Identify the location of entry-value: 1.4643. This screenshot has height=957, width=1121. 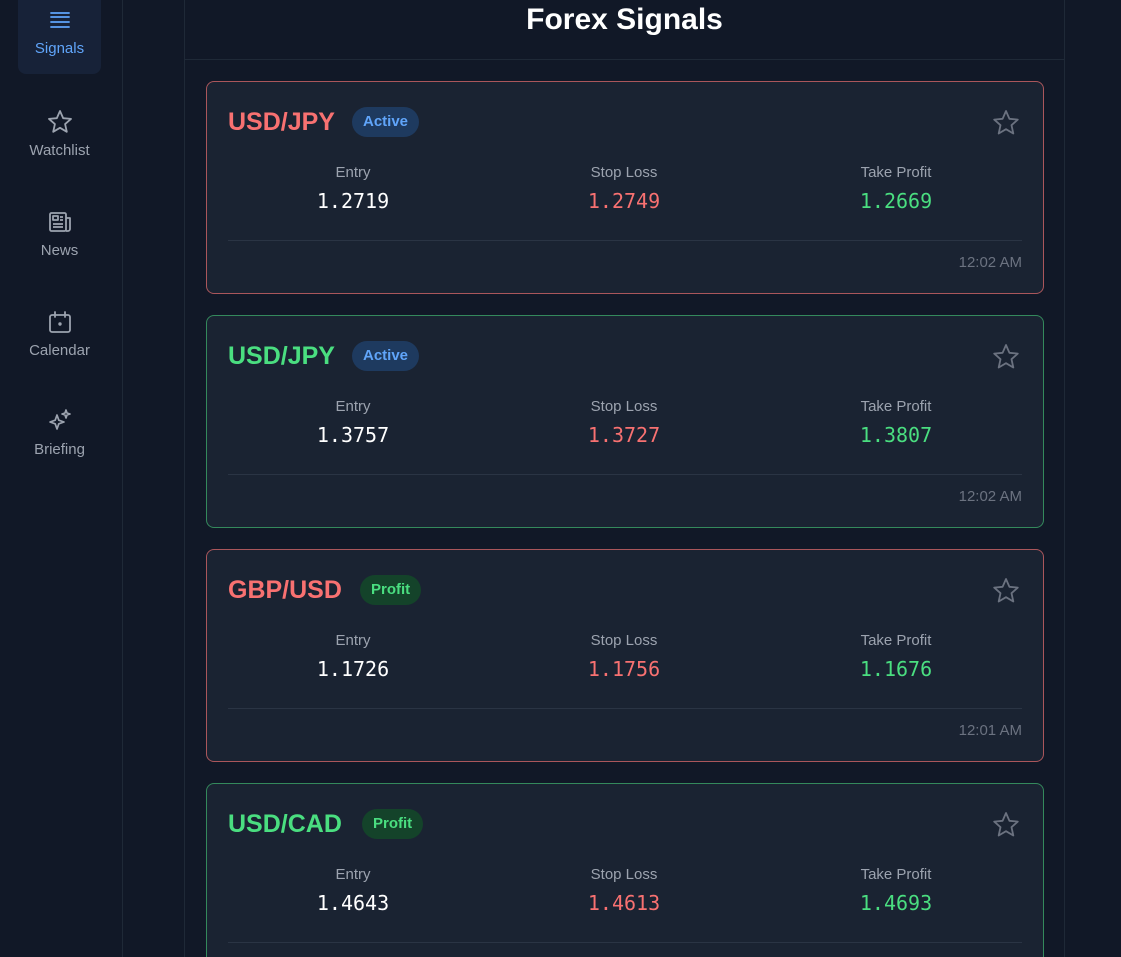
(353, 903).